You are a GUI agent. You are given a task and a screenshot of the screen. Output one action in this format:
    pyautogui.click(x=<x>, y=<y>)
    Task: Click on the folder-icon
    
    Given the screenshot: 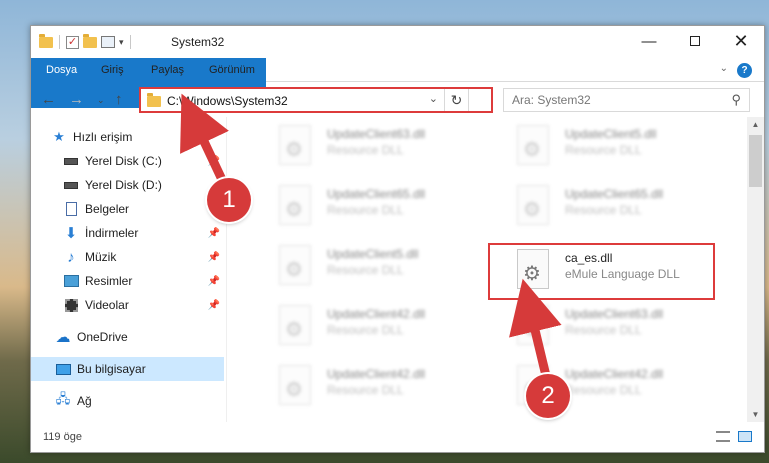 What is the action you would take?
    pyautogui.click(x=46, y=40)
    